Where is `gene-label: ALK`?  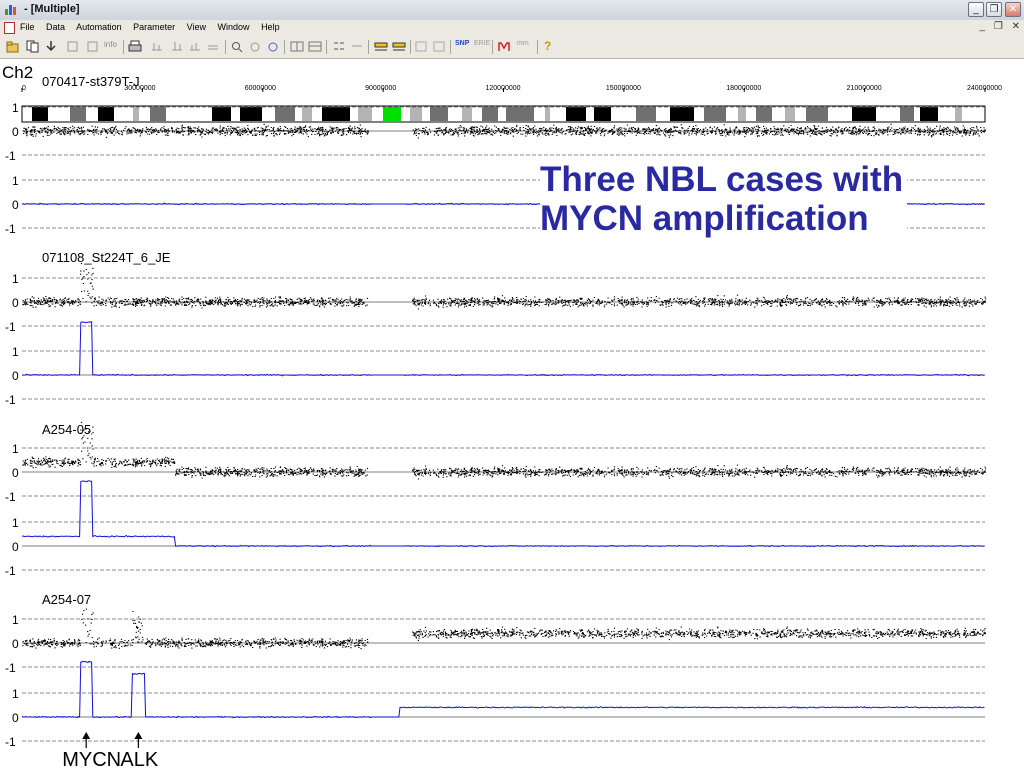 gene-label: ALK is located at coordinates (139, 758).